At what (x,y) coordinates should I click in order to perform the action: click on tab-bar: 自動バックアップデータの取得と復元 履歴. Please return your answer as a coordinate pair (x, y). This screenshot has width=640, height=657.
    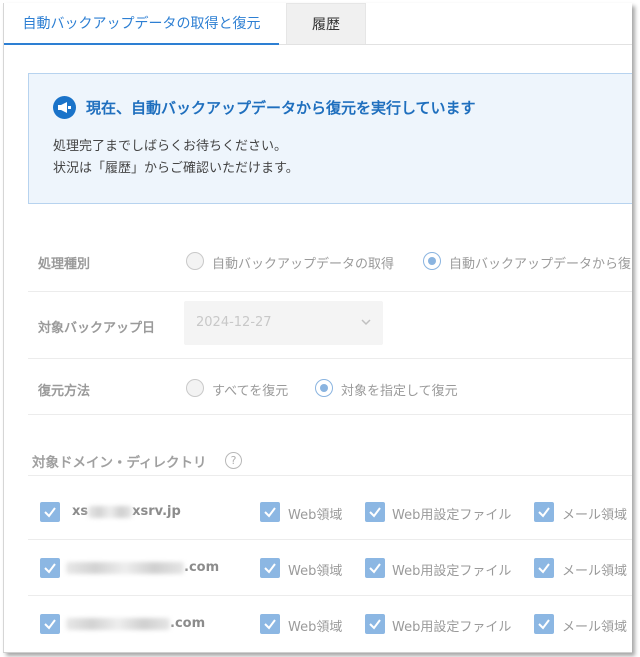
    Looking at the image, I should click on (318, 24).